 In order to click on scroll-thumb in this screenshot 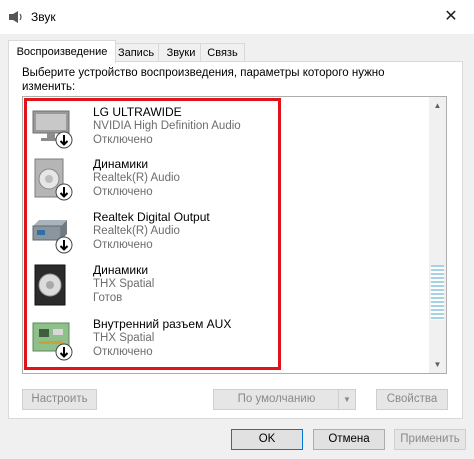, I will do `click(437, 292)`.